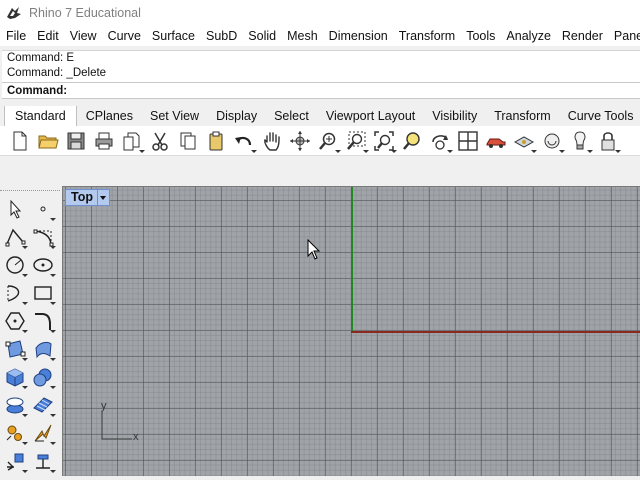  What do you see at coordinates (352, 260) in the screenshot?
I see `y-axis-line` at bounding box center [352, 260].